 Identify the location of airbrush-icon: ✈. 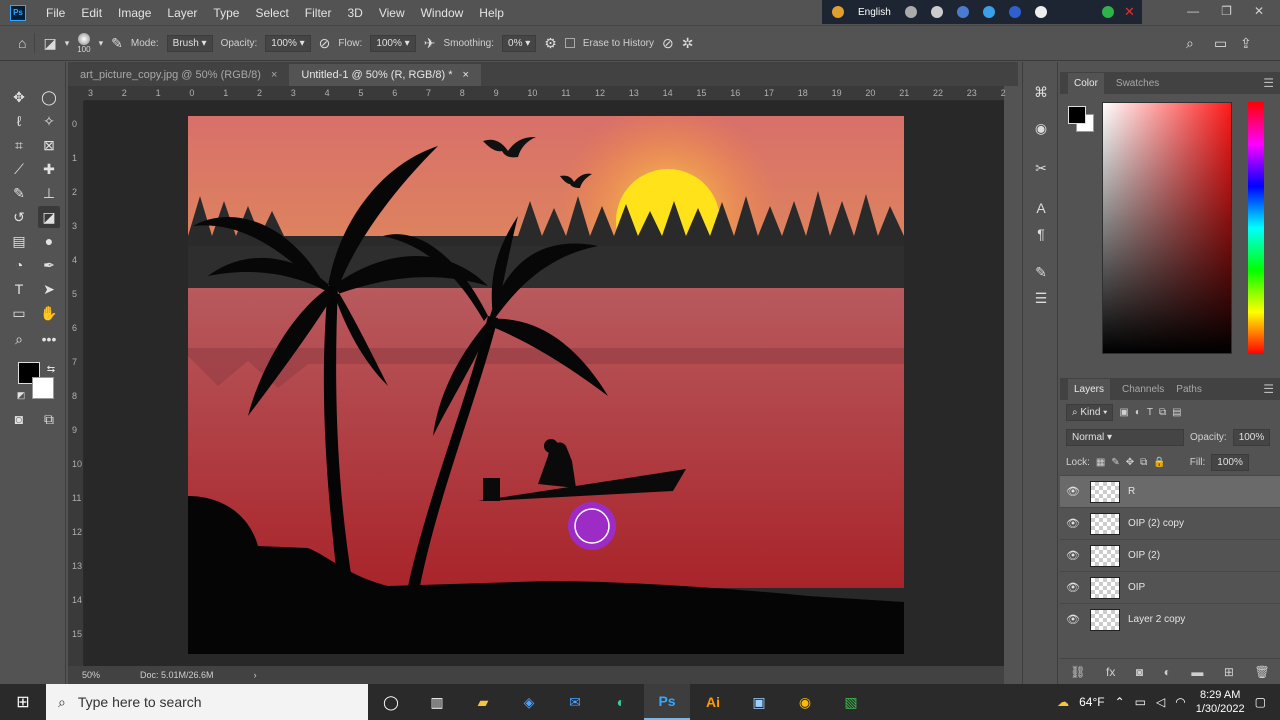
(430, 43).